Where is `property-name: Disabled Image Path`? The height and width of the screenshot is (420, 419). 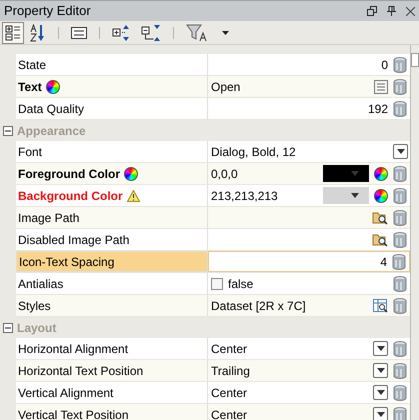
property-name: Disabled Image Path is located at coordinates (74, 240).